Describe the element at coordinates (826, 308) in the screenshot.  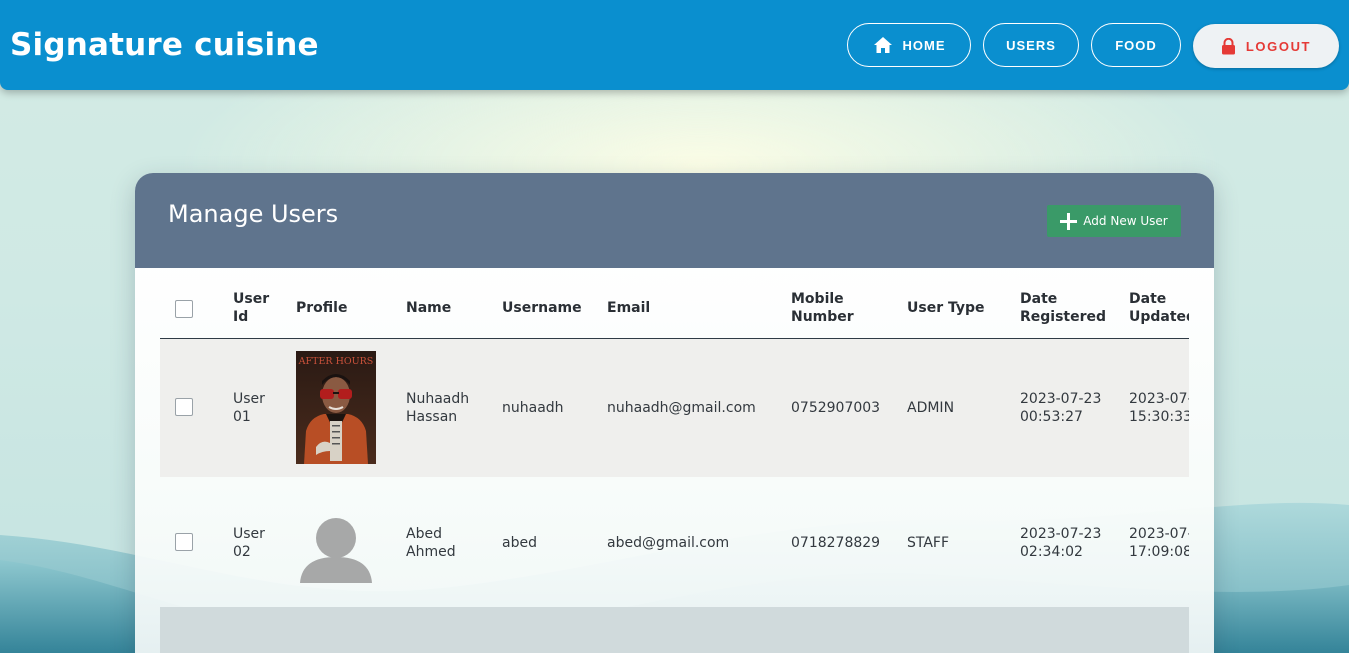
I see `col-mobile-number: Mobile Number` at that location.